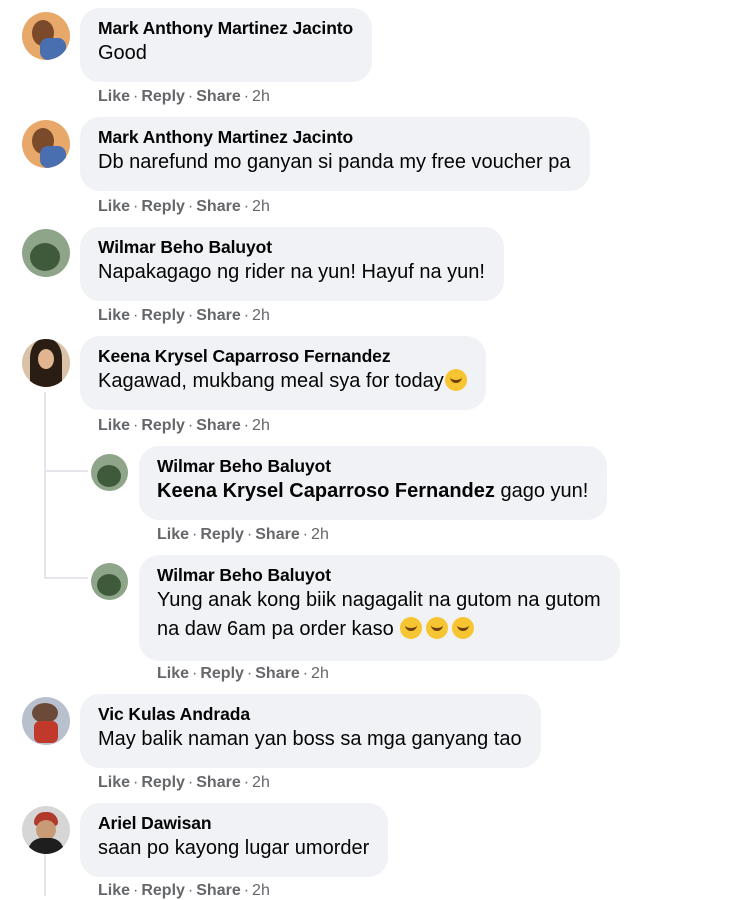 This screenshot has height=900, width=750. What do you see at coordinates (541, 491) in the screenshot?
I see `reply-text-content: gago yun!` at bounding box center [541, 491].